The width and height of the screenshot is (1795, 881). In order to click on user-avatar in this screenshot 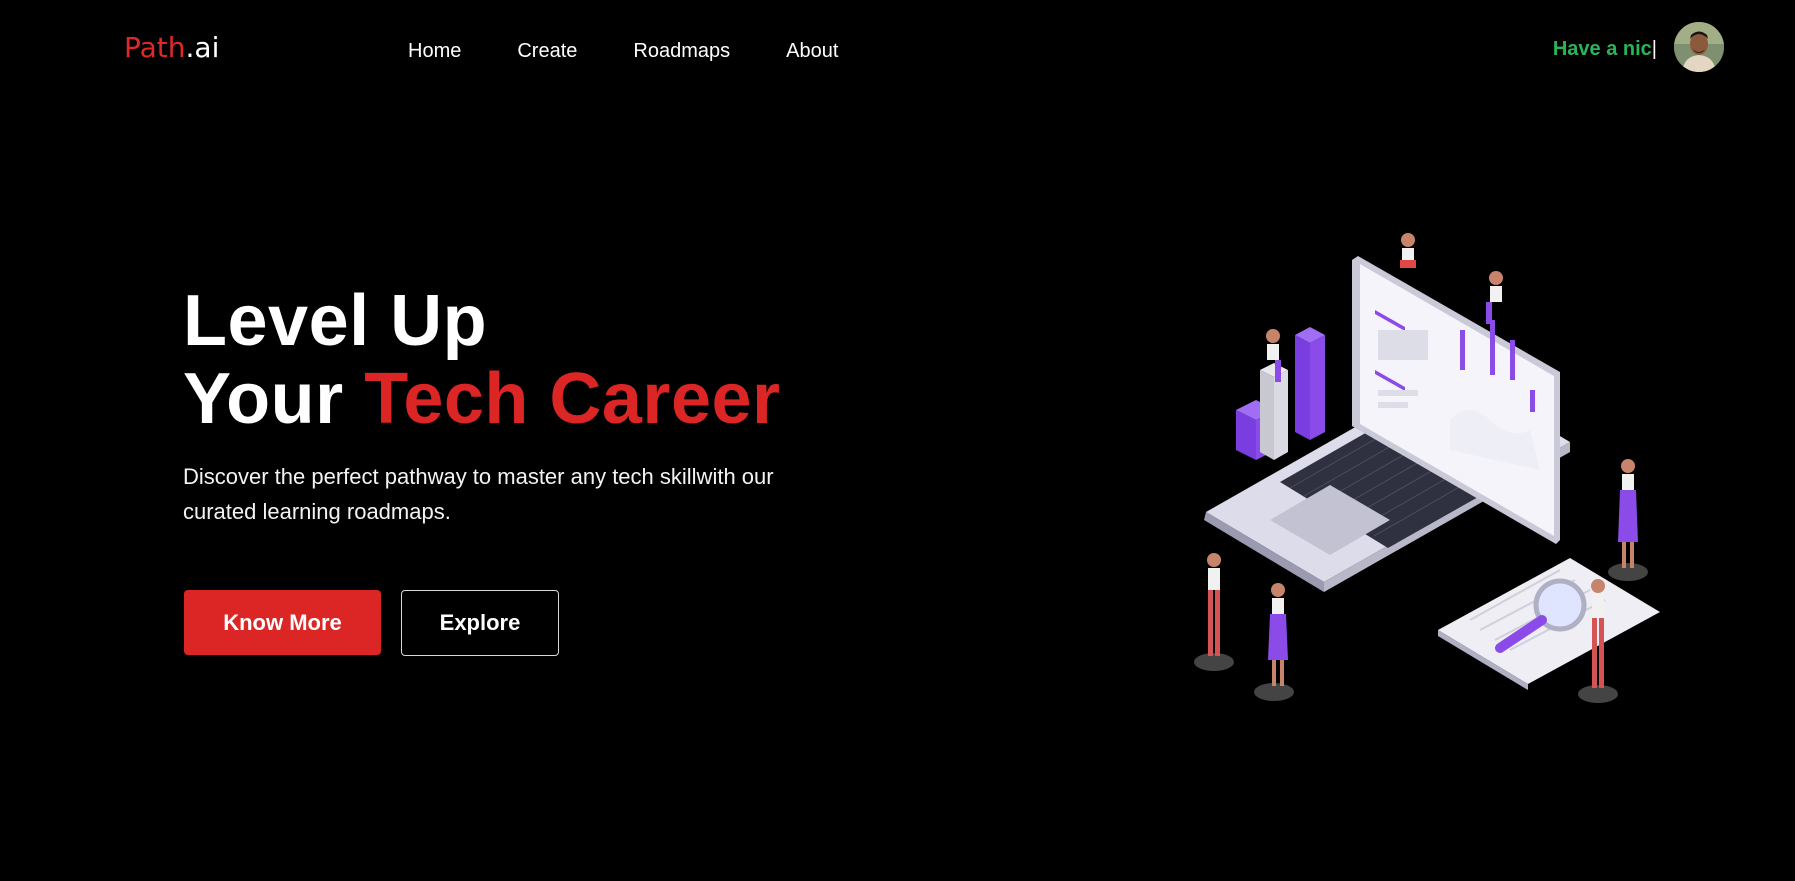, I will do `click(1699, 47)`.